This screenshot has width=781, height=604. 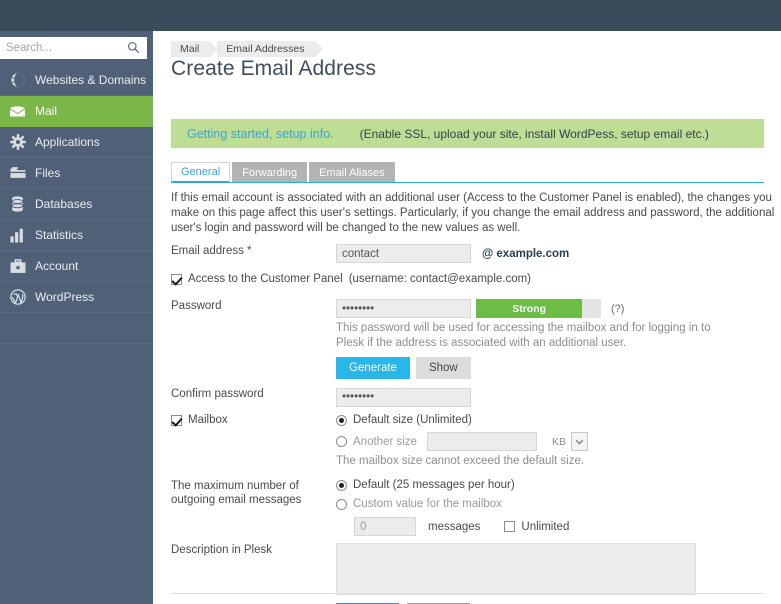 What do you see at coordinates (270, 49) in the screenshot?
I see `breadcrumb-item-email-addresses: Email Addresses` at bounding box center [270, 49].